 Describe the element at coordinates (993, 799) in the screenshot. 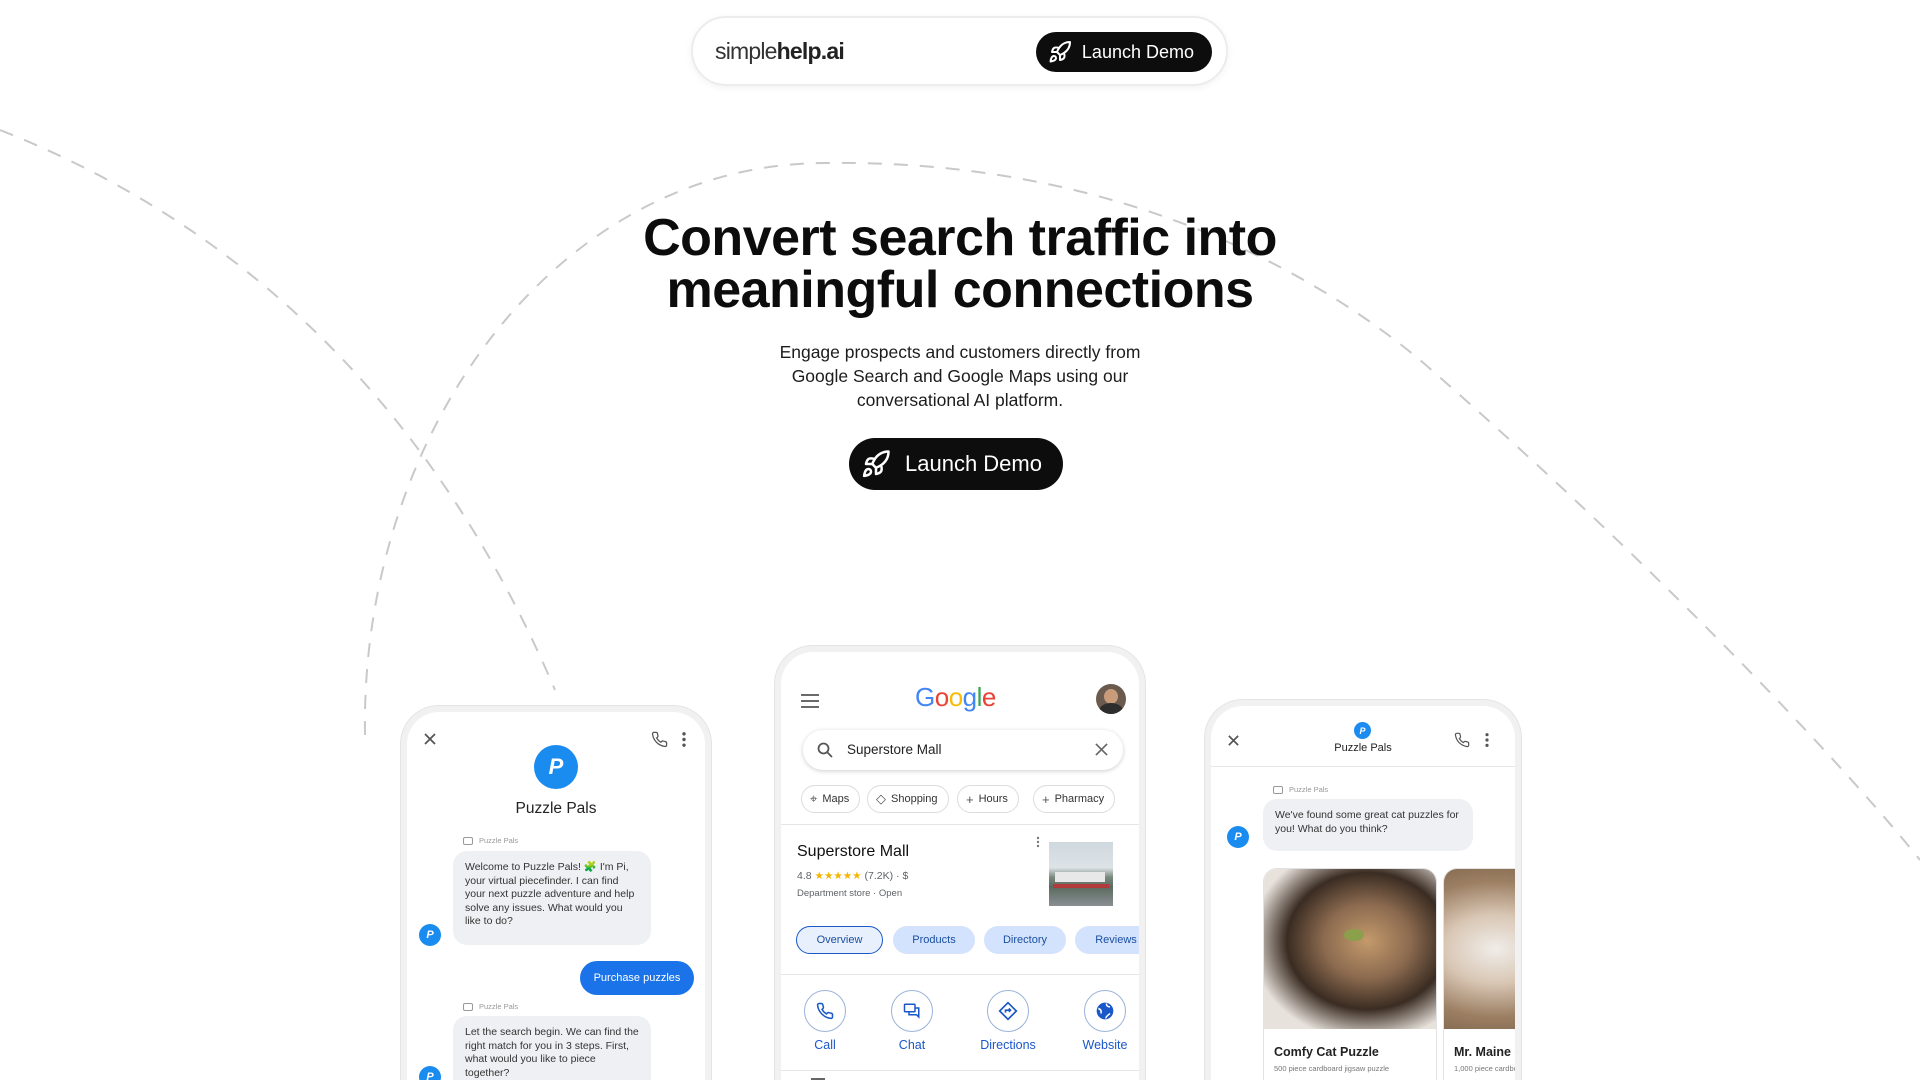

I see `chip-label: Hours` at that location.